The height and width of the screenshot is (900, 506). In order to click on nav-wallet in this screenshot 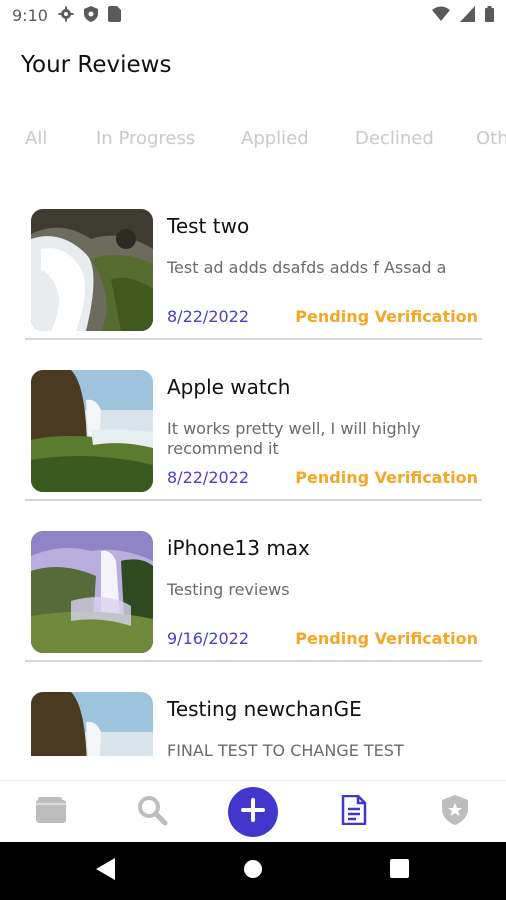, I will do `click(51, 812)`.